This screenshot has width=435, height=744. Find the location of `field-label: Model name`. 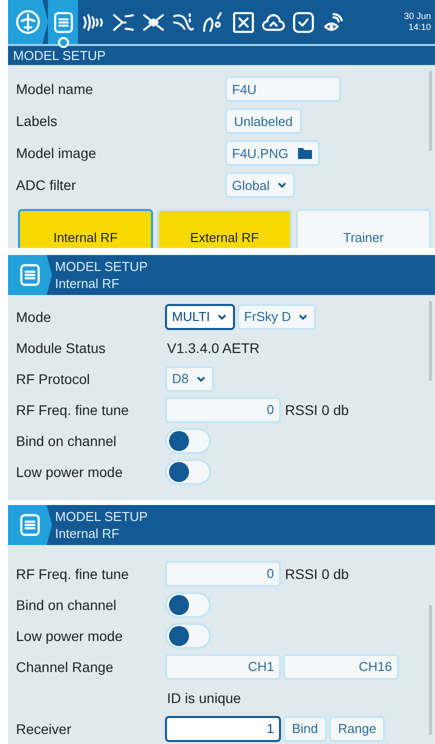

field-label: Model name is located at coordinates (55, 89).